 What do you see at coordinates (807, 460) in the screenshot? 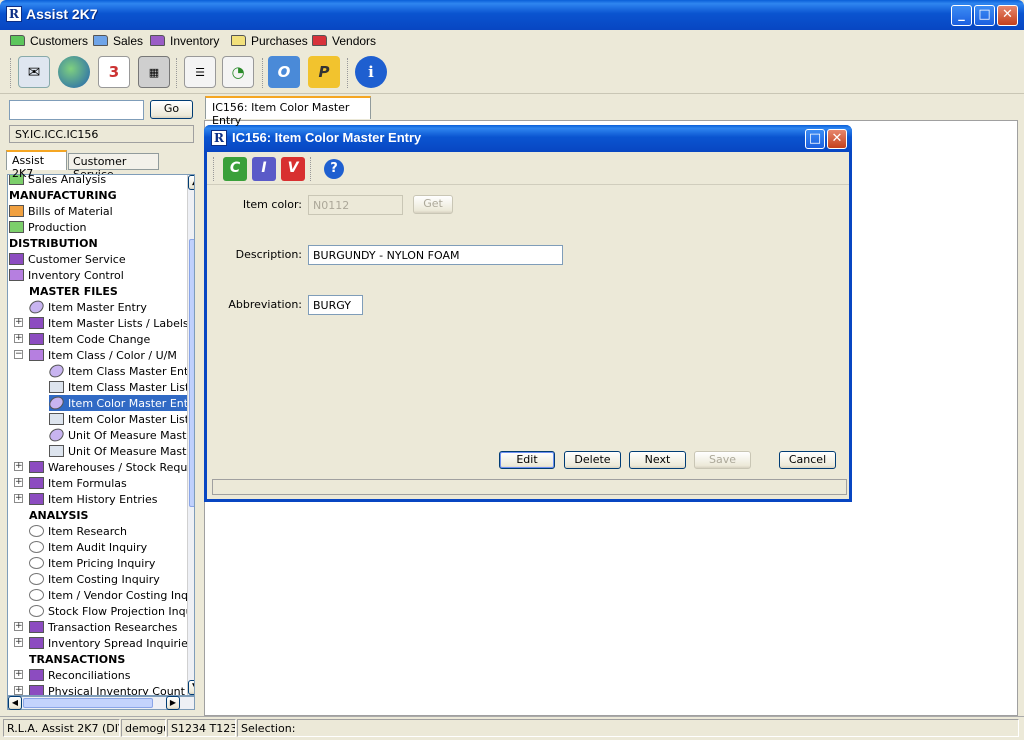
I see `cancel-button: Cancel` at bounding box center [807, 460].